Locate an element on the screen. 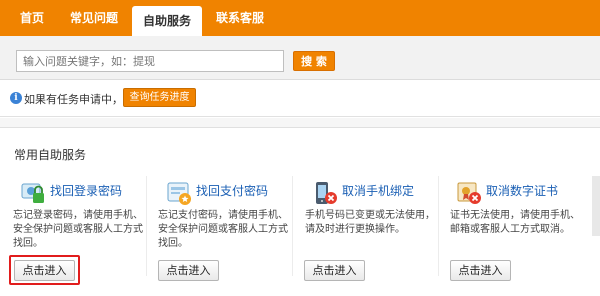  enter-button-payment-password: 点击进入 is located at coordinates (188, 270).